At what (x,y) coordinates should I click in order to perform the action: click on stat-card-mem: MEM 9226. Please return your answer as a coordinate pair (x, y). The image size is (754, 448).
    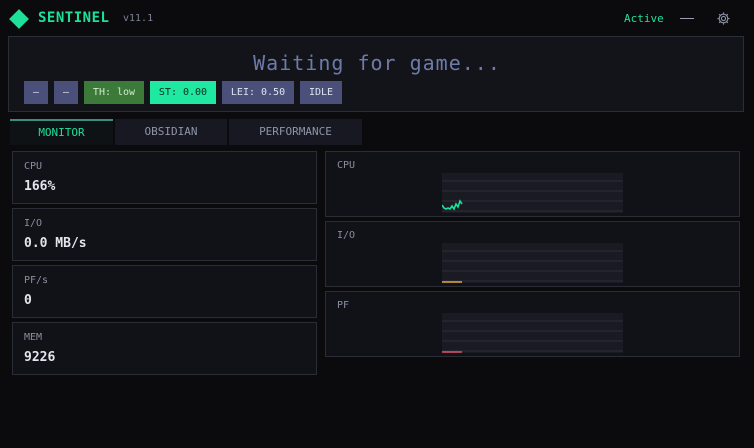
    Looking at the image, I should click on (164, 348).